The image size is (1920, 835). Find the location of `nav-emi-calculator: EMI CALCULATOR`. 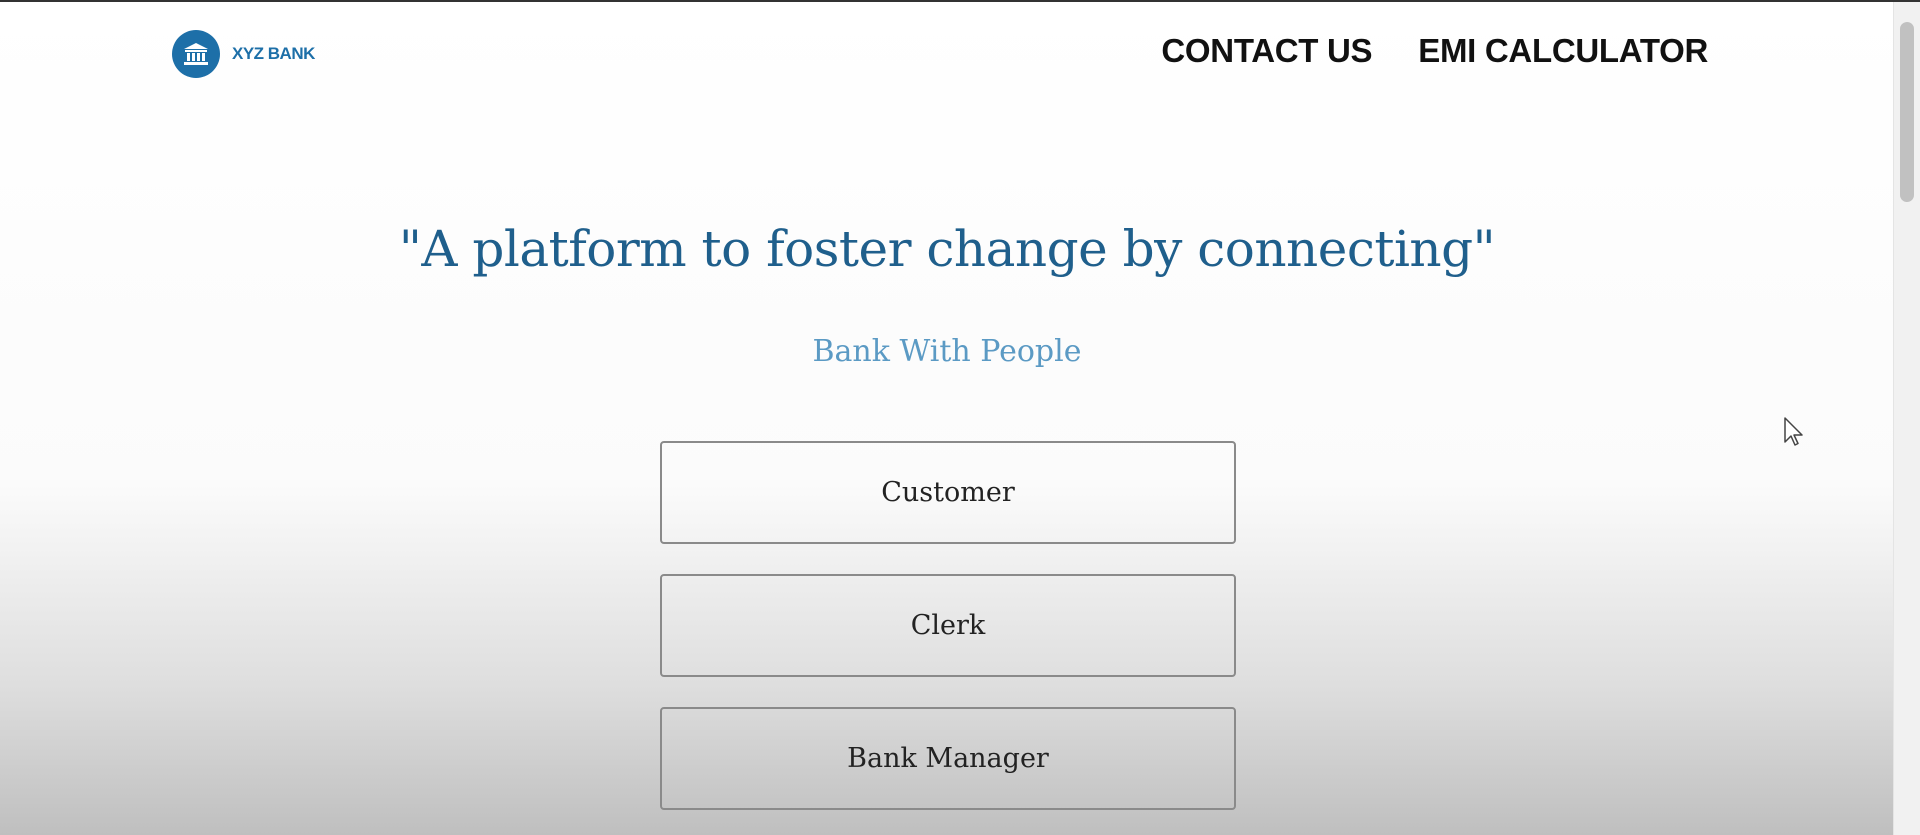

nav-emi-calculator: EMI CALCULATOR is located at coordinates (1563, 51).